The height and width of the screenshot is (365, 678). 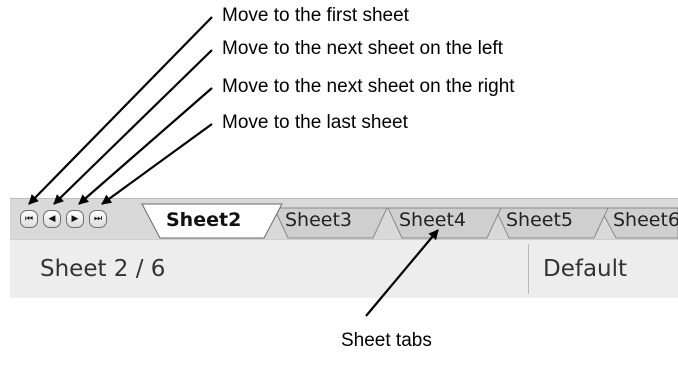 I want to click on tab-sheet5: Sheet5, so click(x=539, y=220).